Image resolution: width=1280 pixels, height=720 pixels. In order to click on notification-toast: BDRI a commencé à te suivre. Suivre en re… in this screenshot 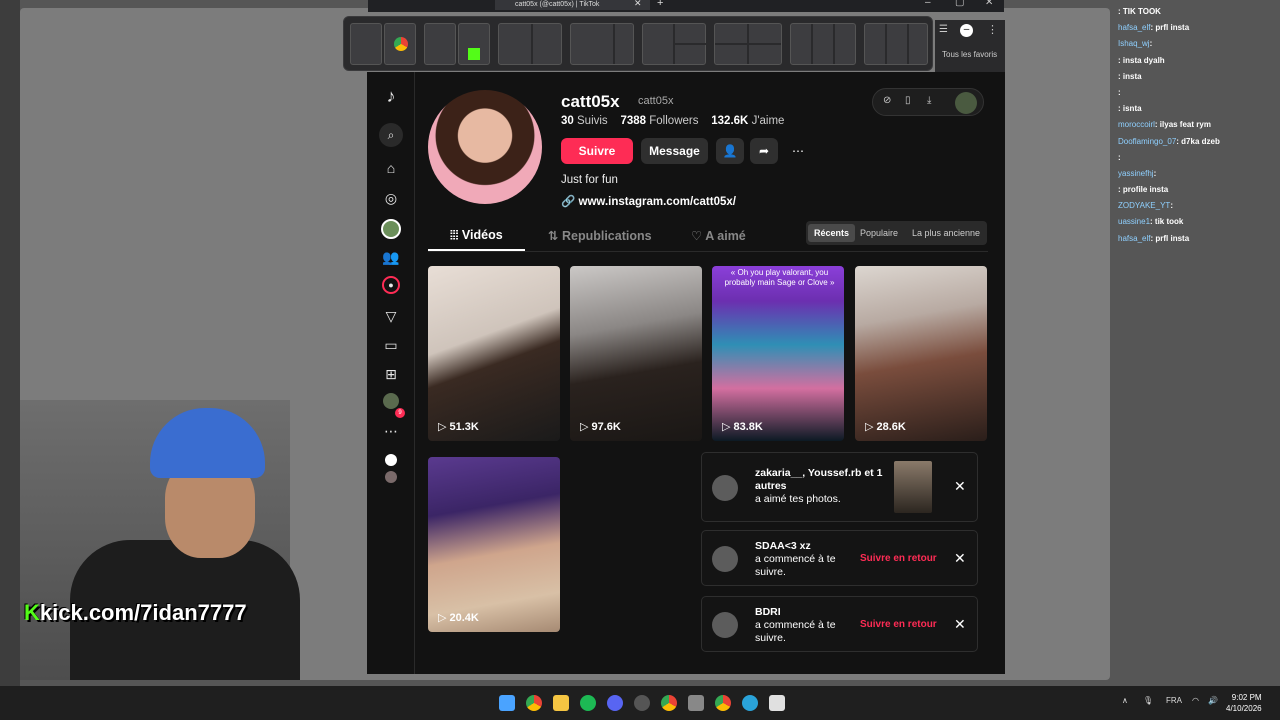, I will do `click(839, 624)`.